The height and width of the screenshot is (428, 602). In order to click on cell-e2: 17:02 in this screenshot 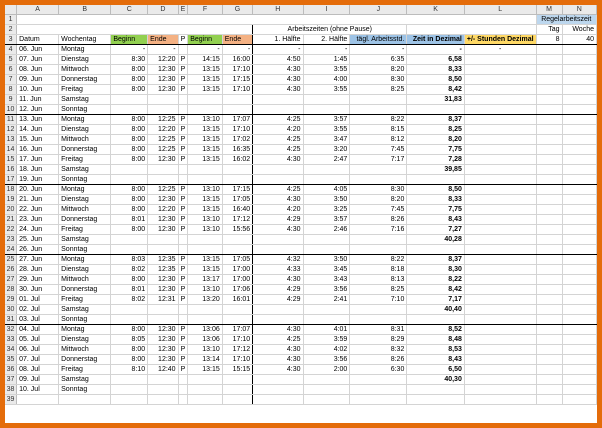, I will do `click(238, 139)`.